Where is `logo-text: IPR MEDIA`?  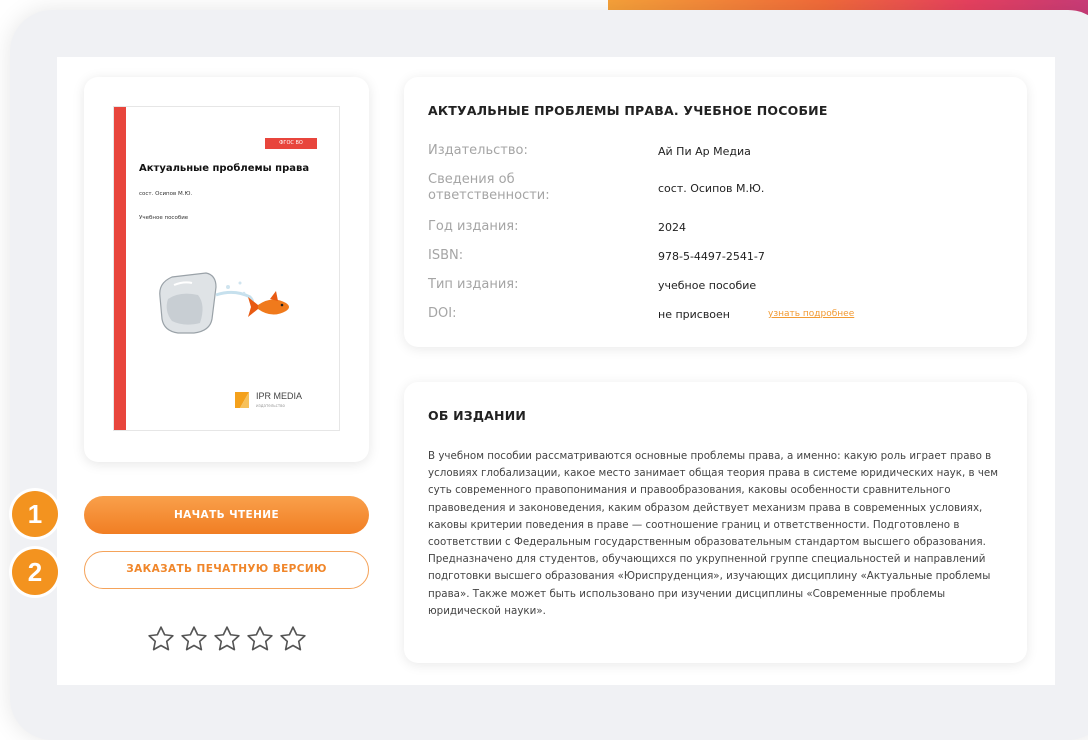
logo-text: IPR MEDIA is located at coordinates (279, 396).